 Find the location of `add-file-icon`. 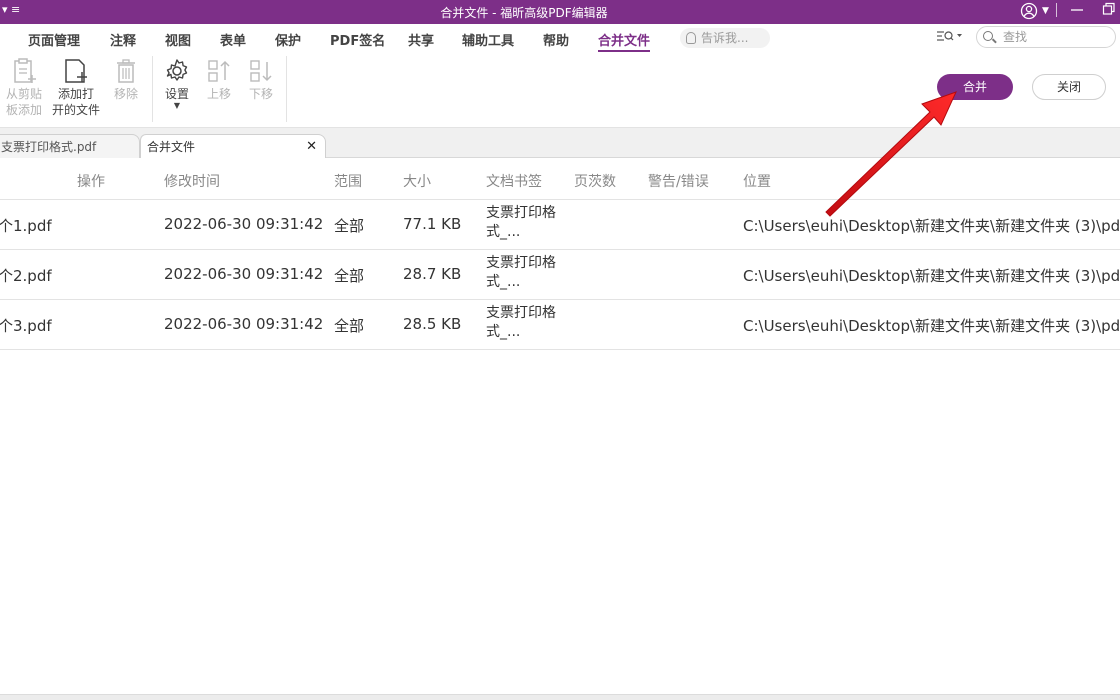

add-file-icon is located at coordinates (76, 71).